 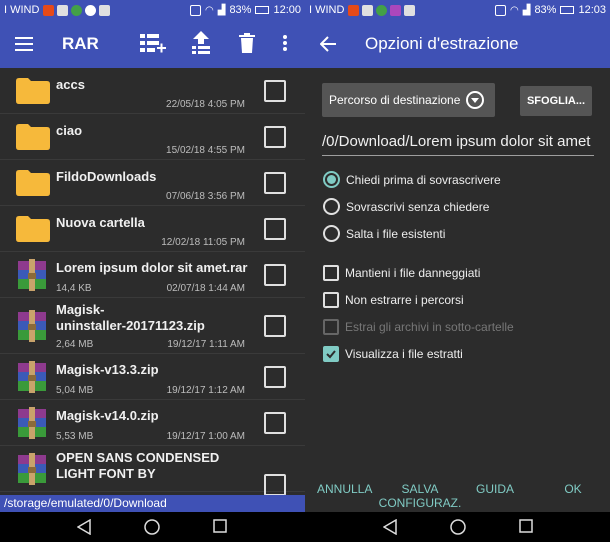 I want to click on file-row: Magisk-v14.0.zip 5,53 MB 19/12/17 1:00 AM, so click(x=152, y=423).